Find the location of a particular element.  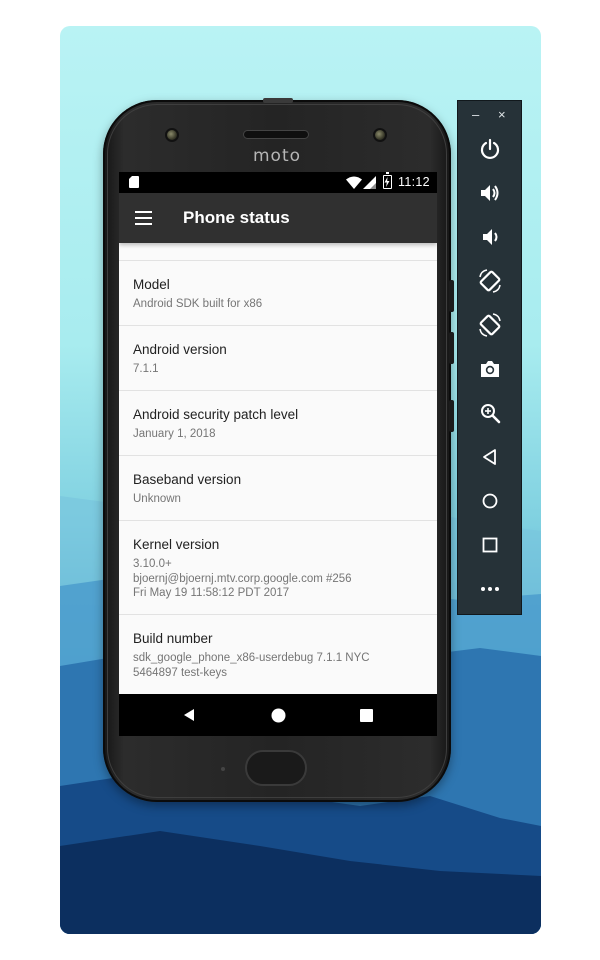

rotate-right-button is located at coordinates (490, 325).